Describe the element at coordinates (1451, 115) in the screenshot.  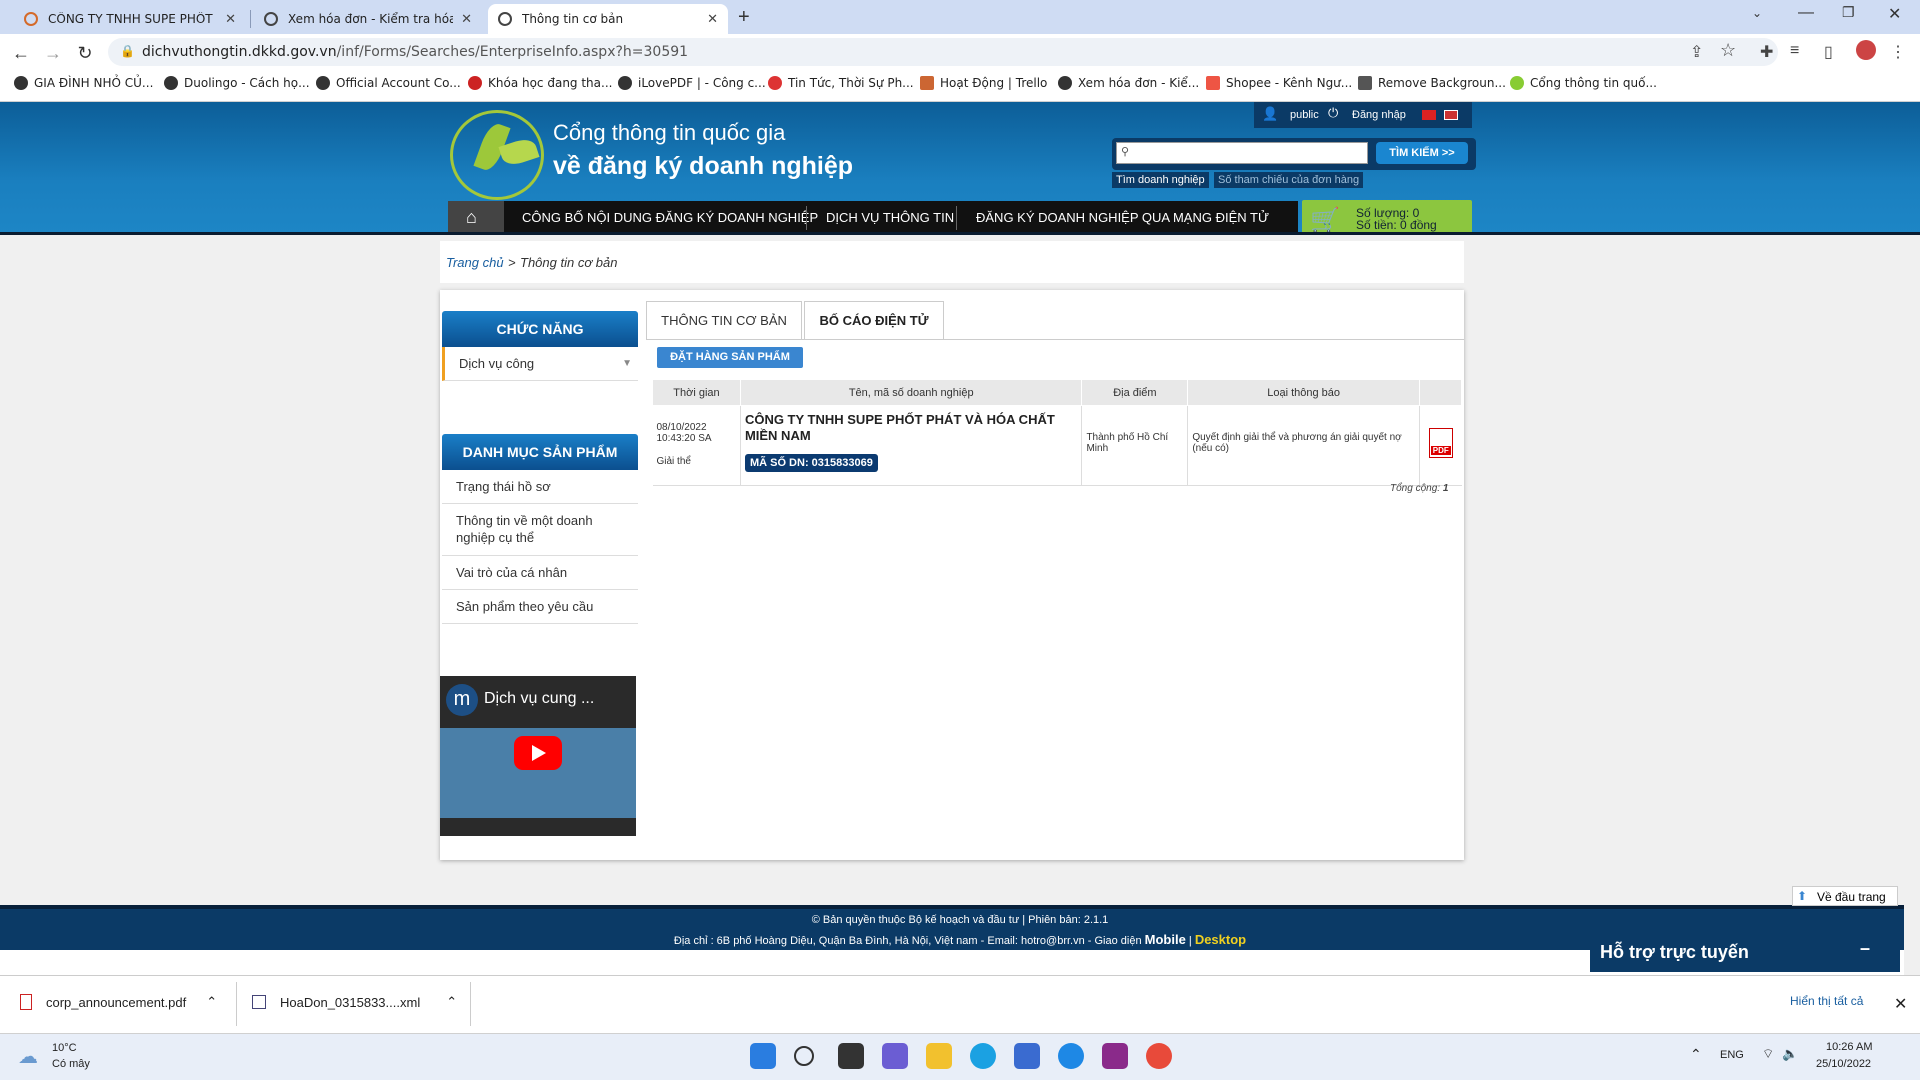
I see `uk-flag-icon` at that location.